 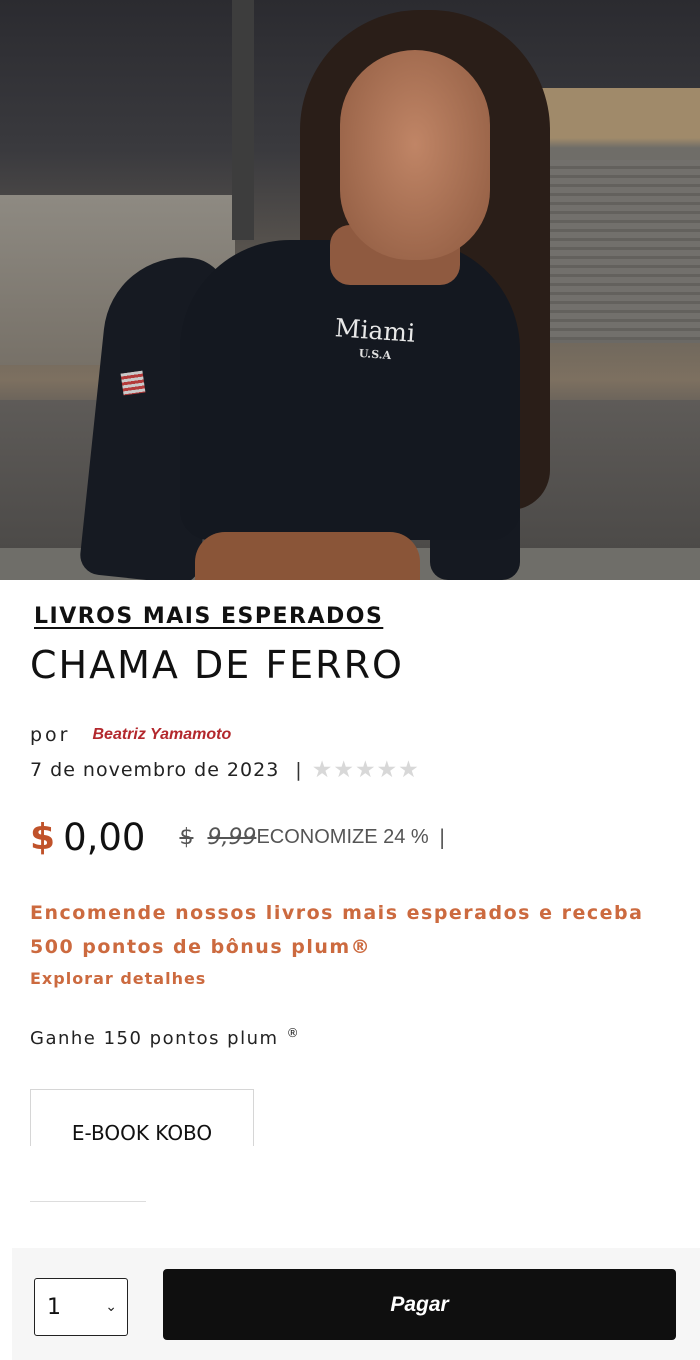 What do you see at coordinates (104, 837) in the screenshot?
I see `current-price: 0,00` at bounding box center [104, 837].